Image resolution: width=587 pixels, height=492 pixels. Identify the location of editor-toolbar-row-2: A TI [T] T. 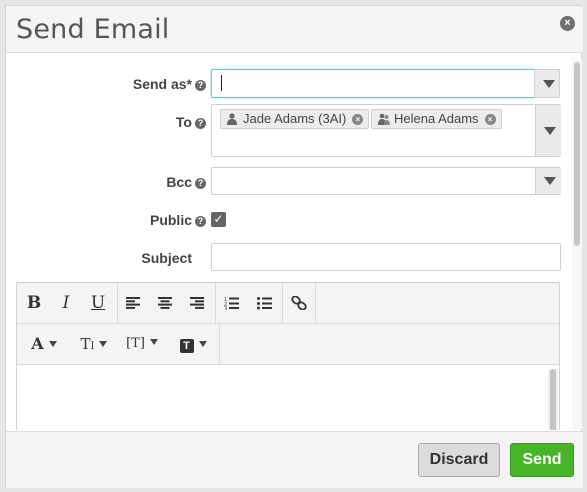
(288, 344).